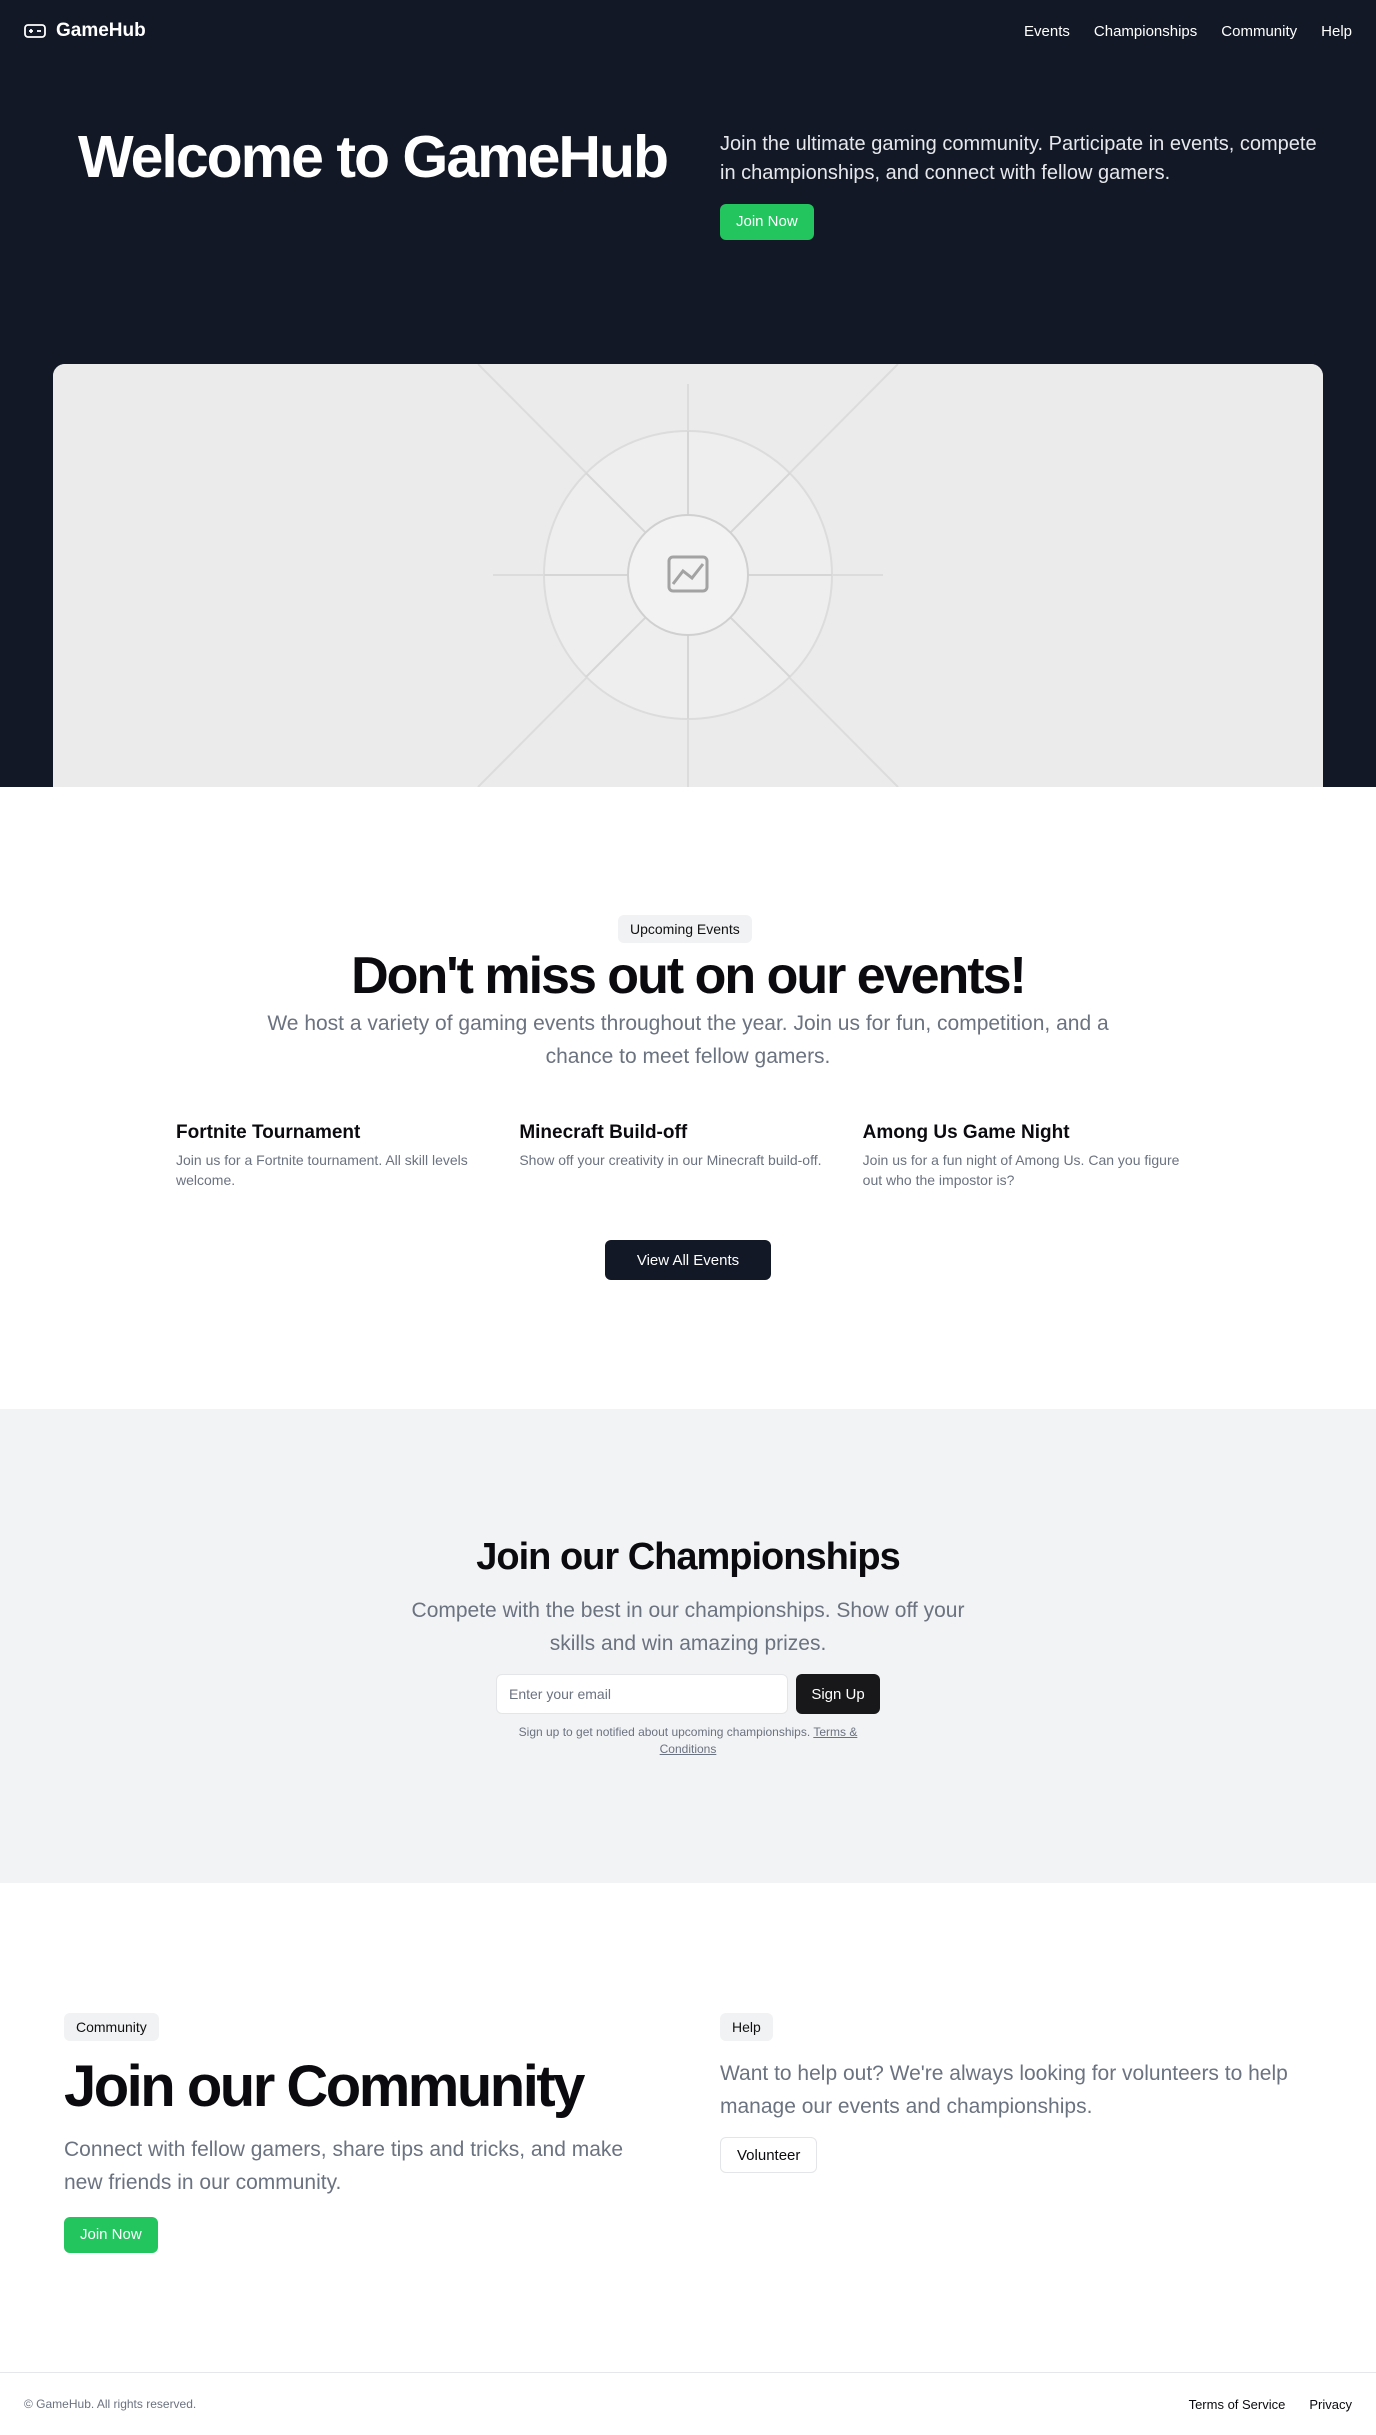 The width and height of the screenshot is (1376, 2435). What do you see at coordinates (688, 1557) in the screenshot?
I see `championships-title: Join our Championships` at bounding box center [688, 1557].